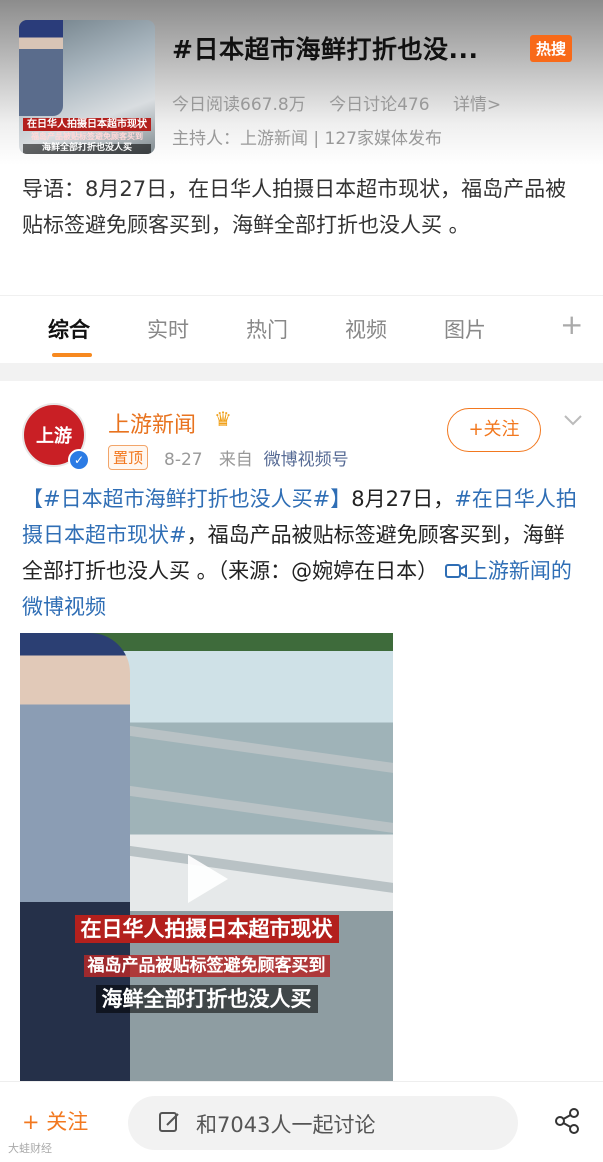 This screenshot has height=1162, width=603. What do you see at coordinates (267, 329) in the screenshot?
I see `tab-hot: 热门` at bounding box center [267, 329].